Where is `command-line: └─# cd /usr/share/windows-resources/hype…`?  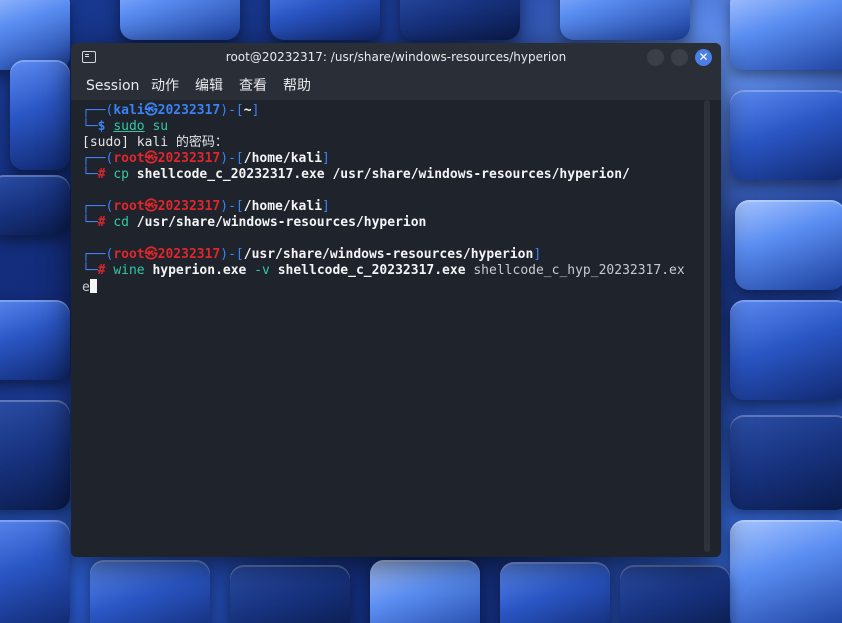 command-line: └─# cd /usr/share/windows-resources/hype… is located at coordinates (254, 222).